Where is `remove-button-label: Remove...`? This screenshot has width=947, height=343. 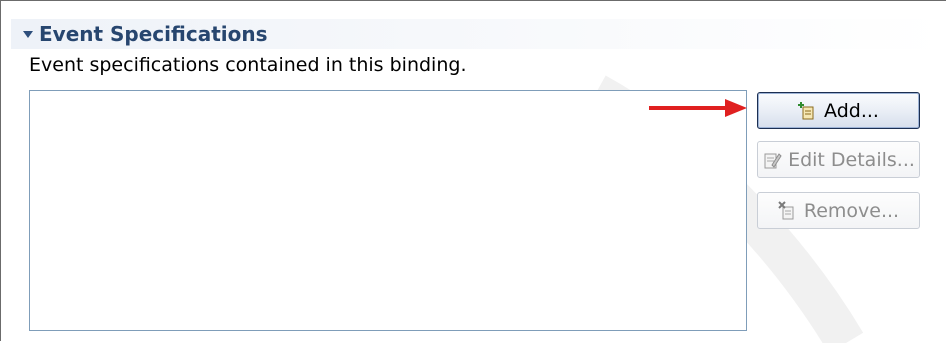
remove-button-label: Remove... is located at coordinates (851, 210).